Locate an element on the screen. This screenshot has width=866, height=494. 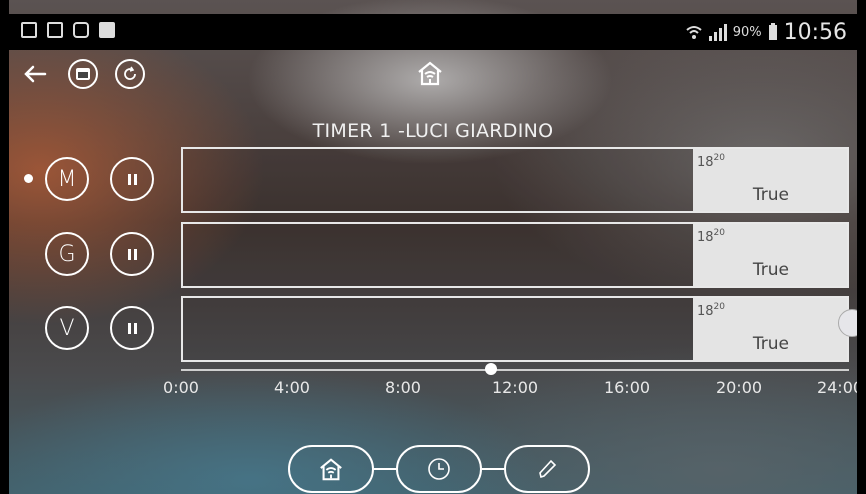
day-row: M 1820 True is located at coordinates (433, 180).